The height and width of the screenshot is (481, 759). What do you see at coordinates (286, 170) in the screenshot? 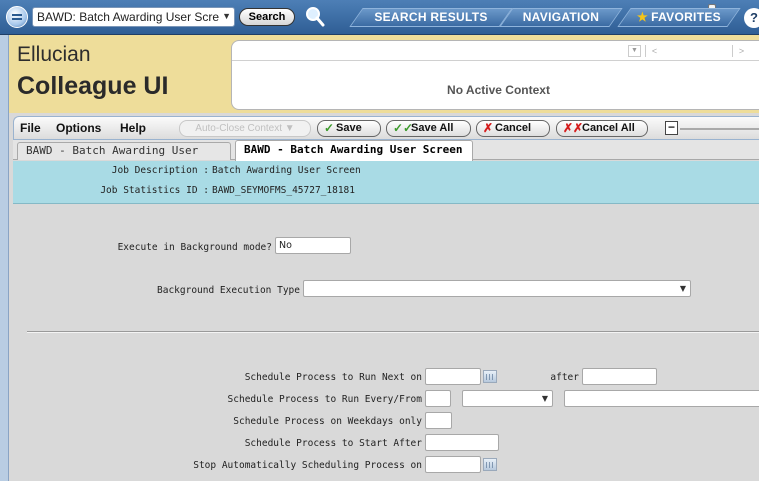
I see `job-description-value: Batch Awarding User Screen` at bounding box center [286, 170].